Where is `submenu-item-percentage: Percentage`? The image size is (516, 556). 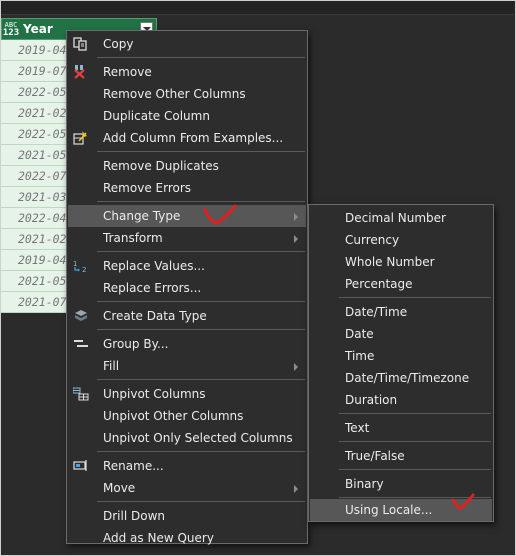
submenu-item-percentage: Percentage is located at coordinates (401, 284).